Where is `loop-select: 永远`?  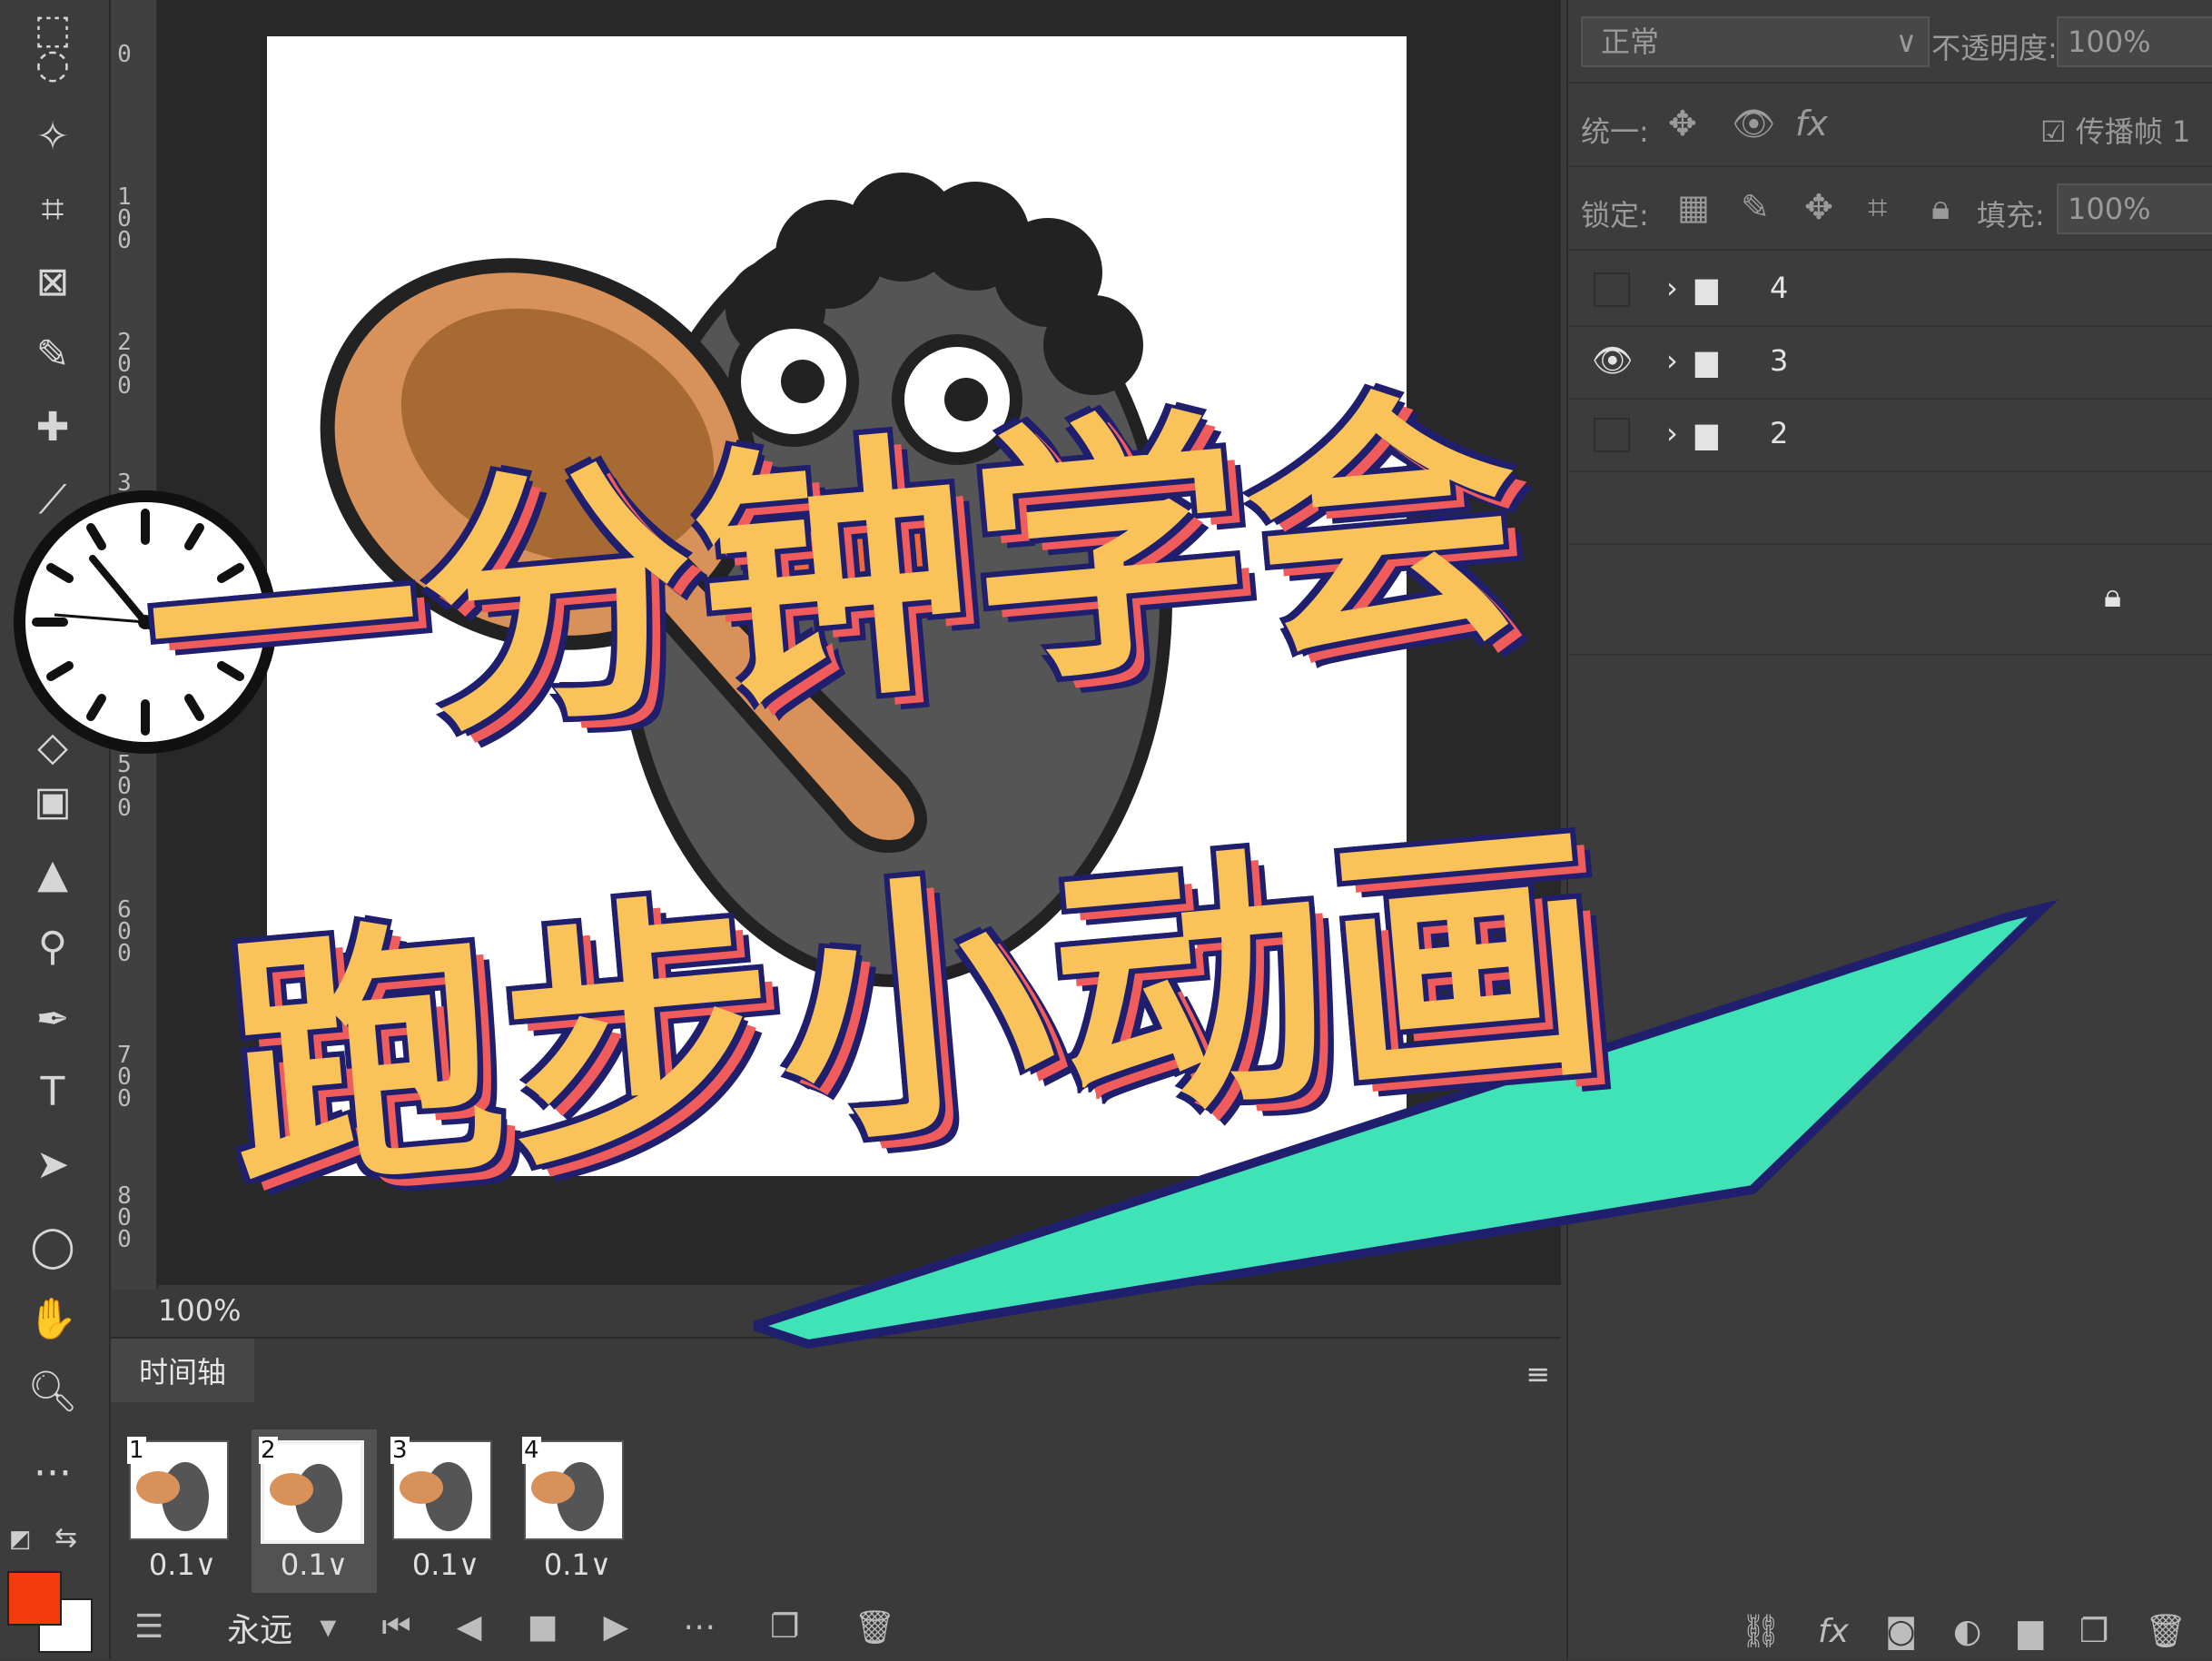 loop-select: 永远 is located at coordinates (259, 1627).